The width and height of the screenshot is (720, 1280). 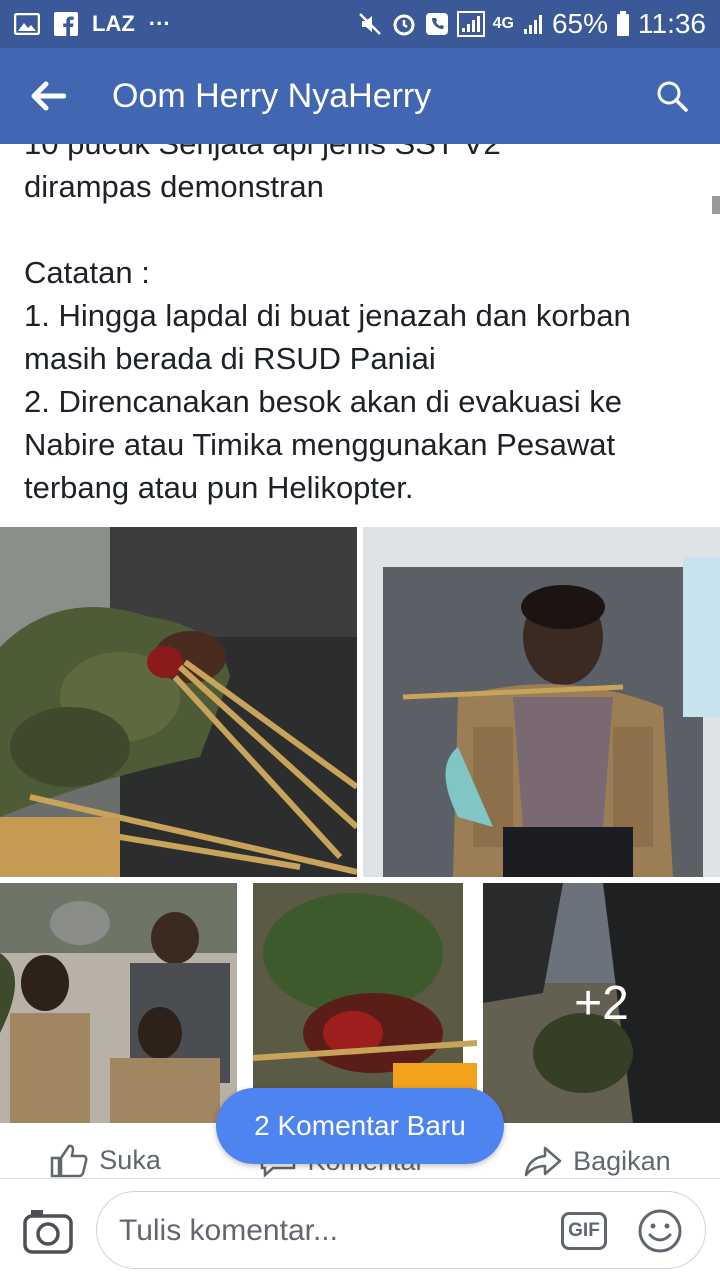 What do you see at coordinates (159, 23) in the screenshot?
I see `more-notifications-icon: ···` at bounding box center [159, 23].